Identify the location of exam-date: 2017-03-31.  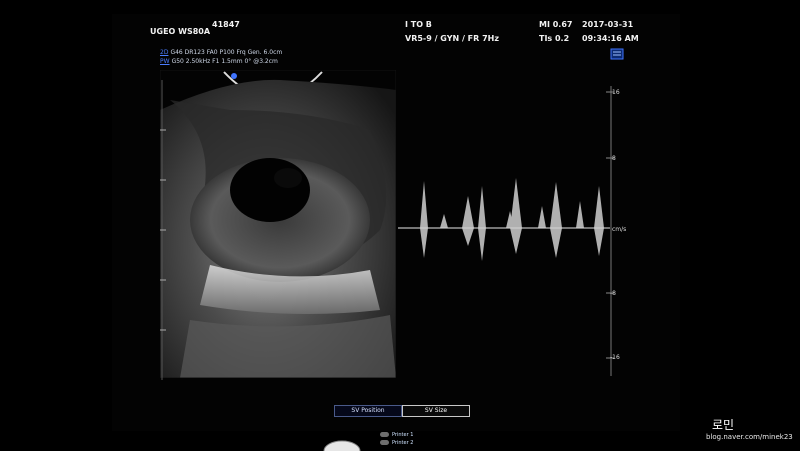
(608, 24).